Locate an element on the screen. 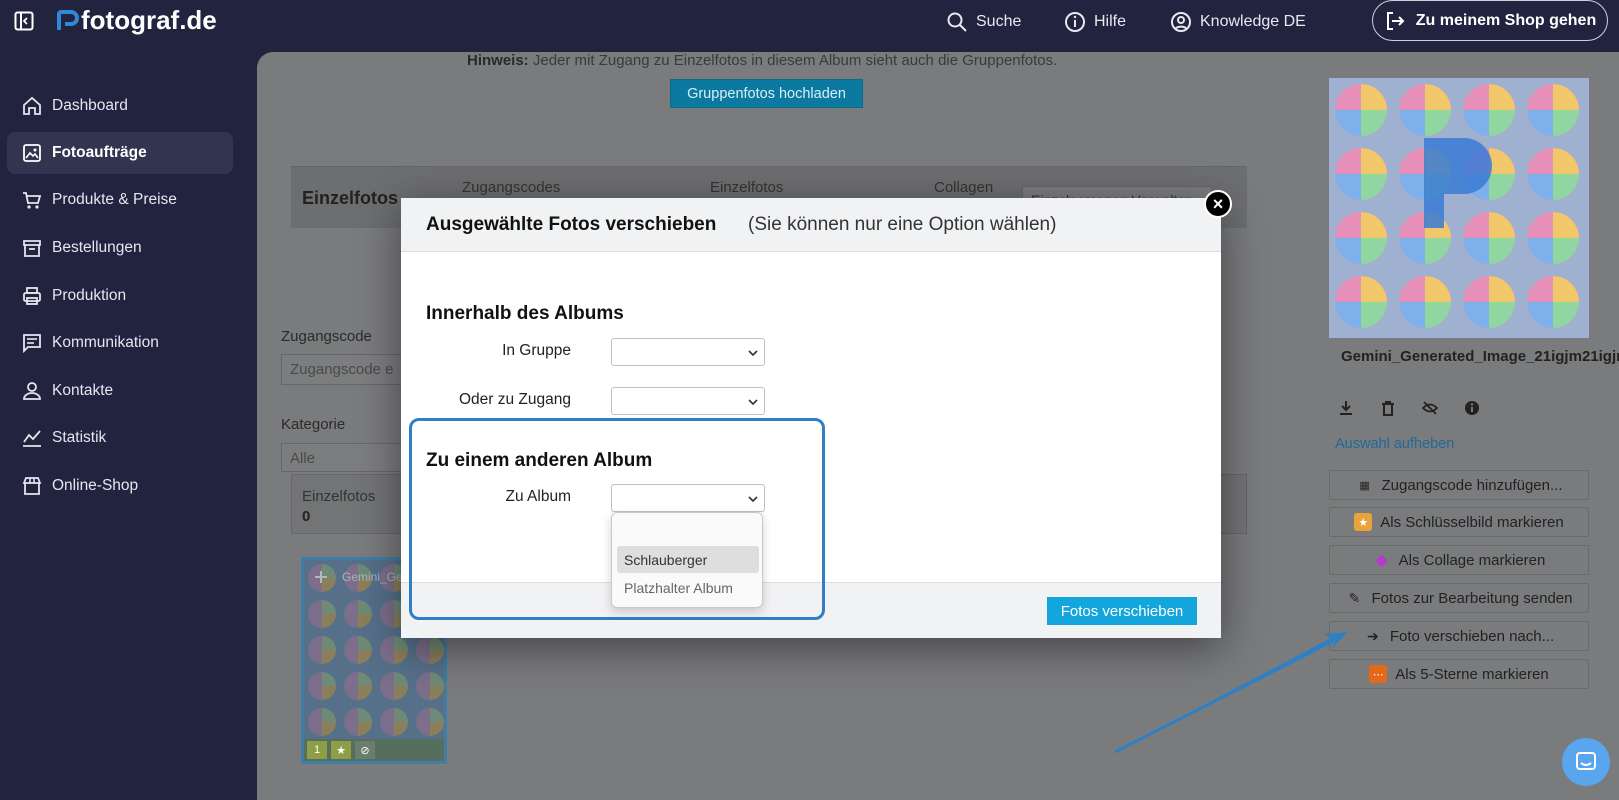 This screenshot has width=1619, height=800. search-link: Suche is located at coordinates (983, 22).